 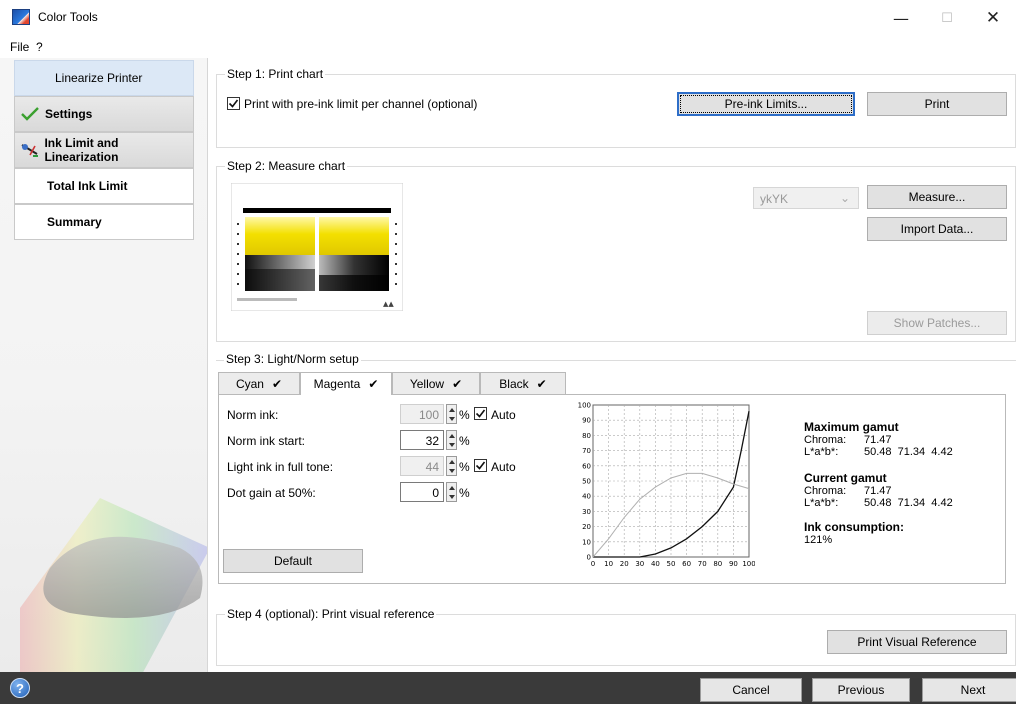 What do you see at coordinates (514, 383) in the screenshot?
I see `tab-label: Black` at bounding box center [514, 383].